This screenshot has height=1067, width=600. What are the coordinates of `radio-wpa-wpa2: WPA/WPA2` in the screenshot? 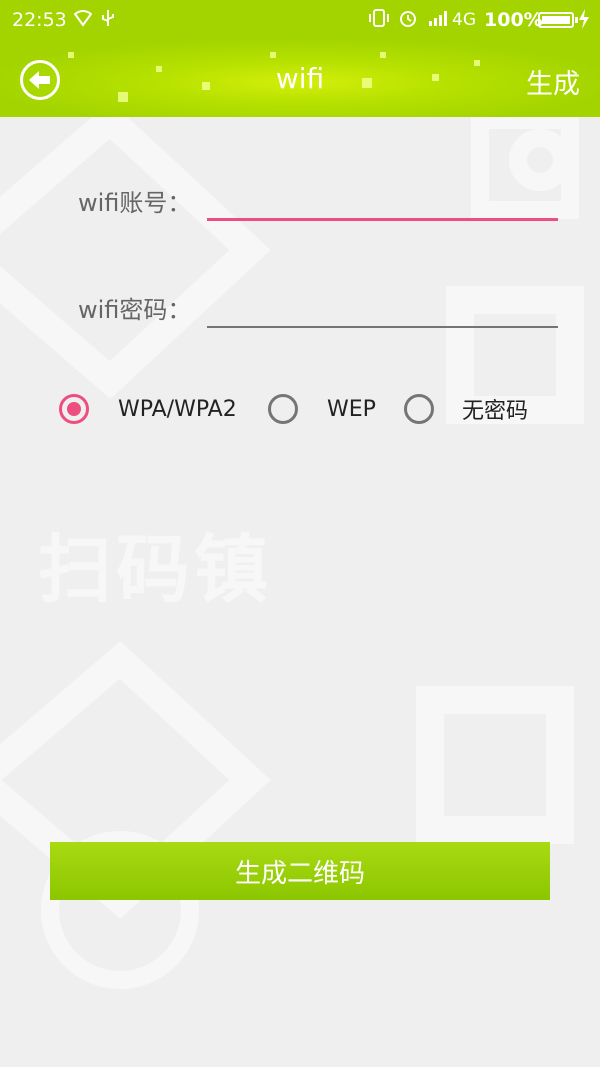 It's located at (148, 409).